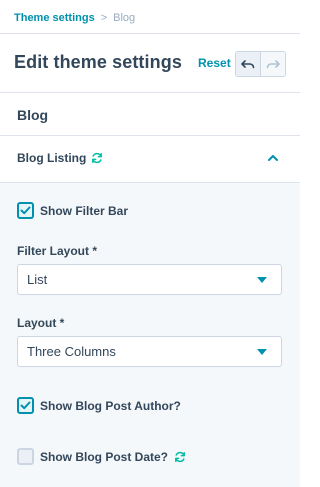 Image resolution: width=320 pixels, height=487 pixels. What do you see at coordinates (98, 62) in the screenshot?
I see `page-title: Edit theme settings` at bounding box center [98, 62].